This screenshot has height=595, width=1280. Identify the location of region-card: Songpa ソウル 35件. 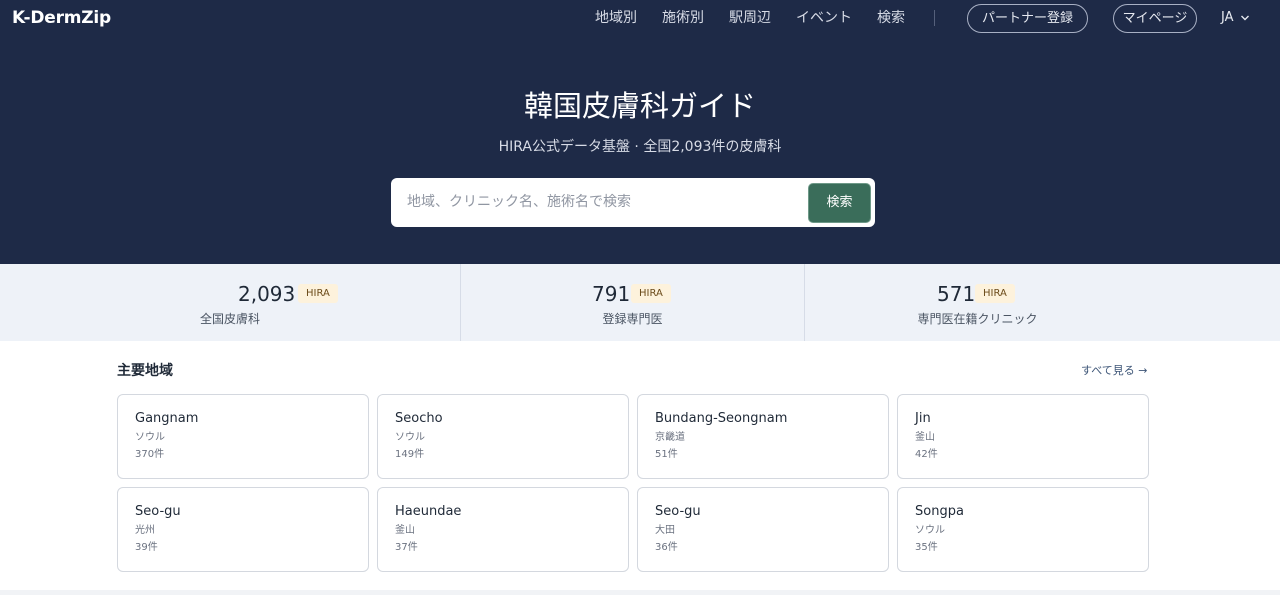
(1023, 529).